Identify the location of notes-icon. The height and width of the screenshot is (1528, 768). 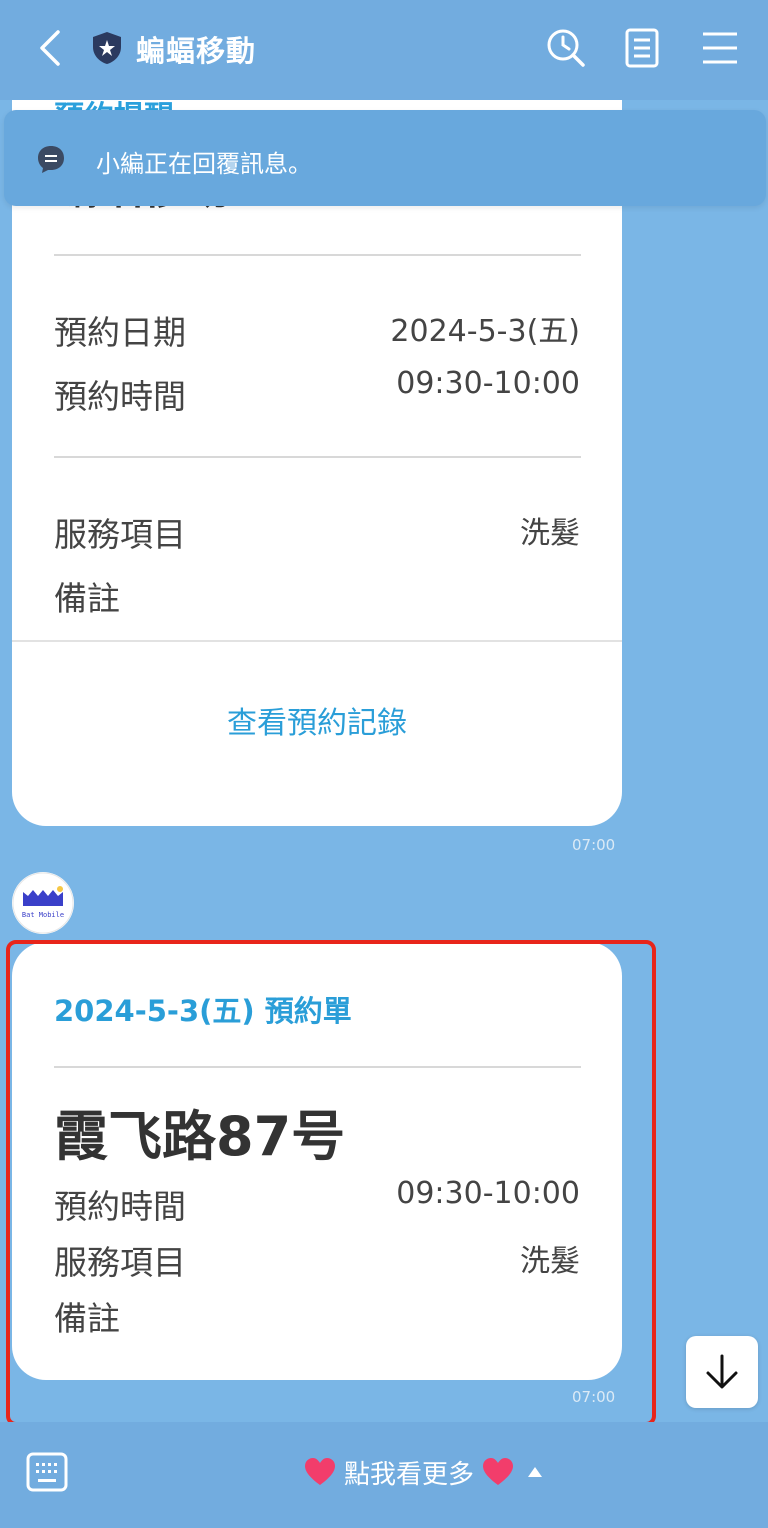
(642, 48).